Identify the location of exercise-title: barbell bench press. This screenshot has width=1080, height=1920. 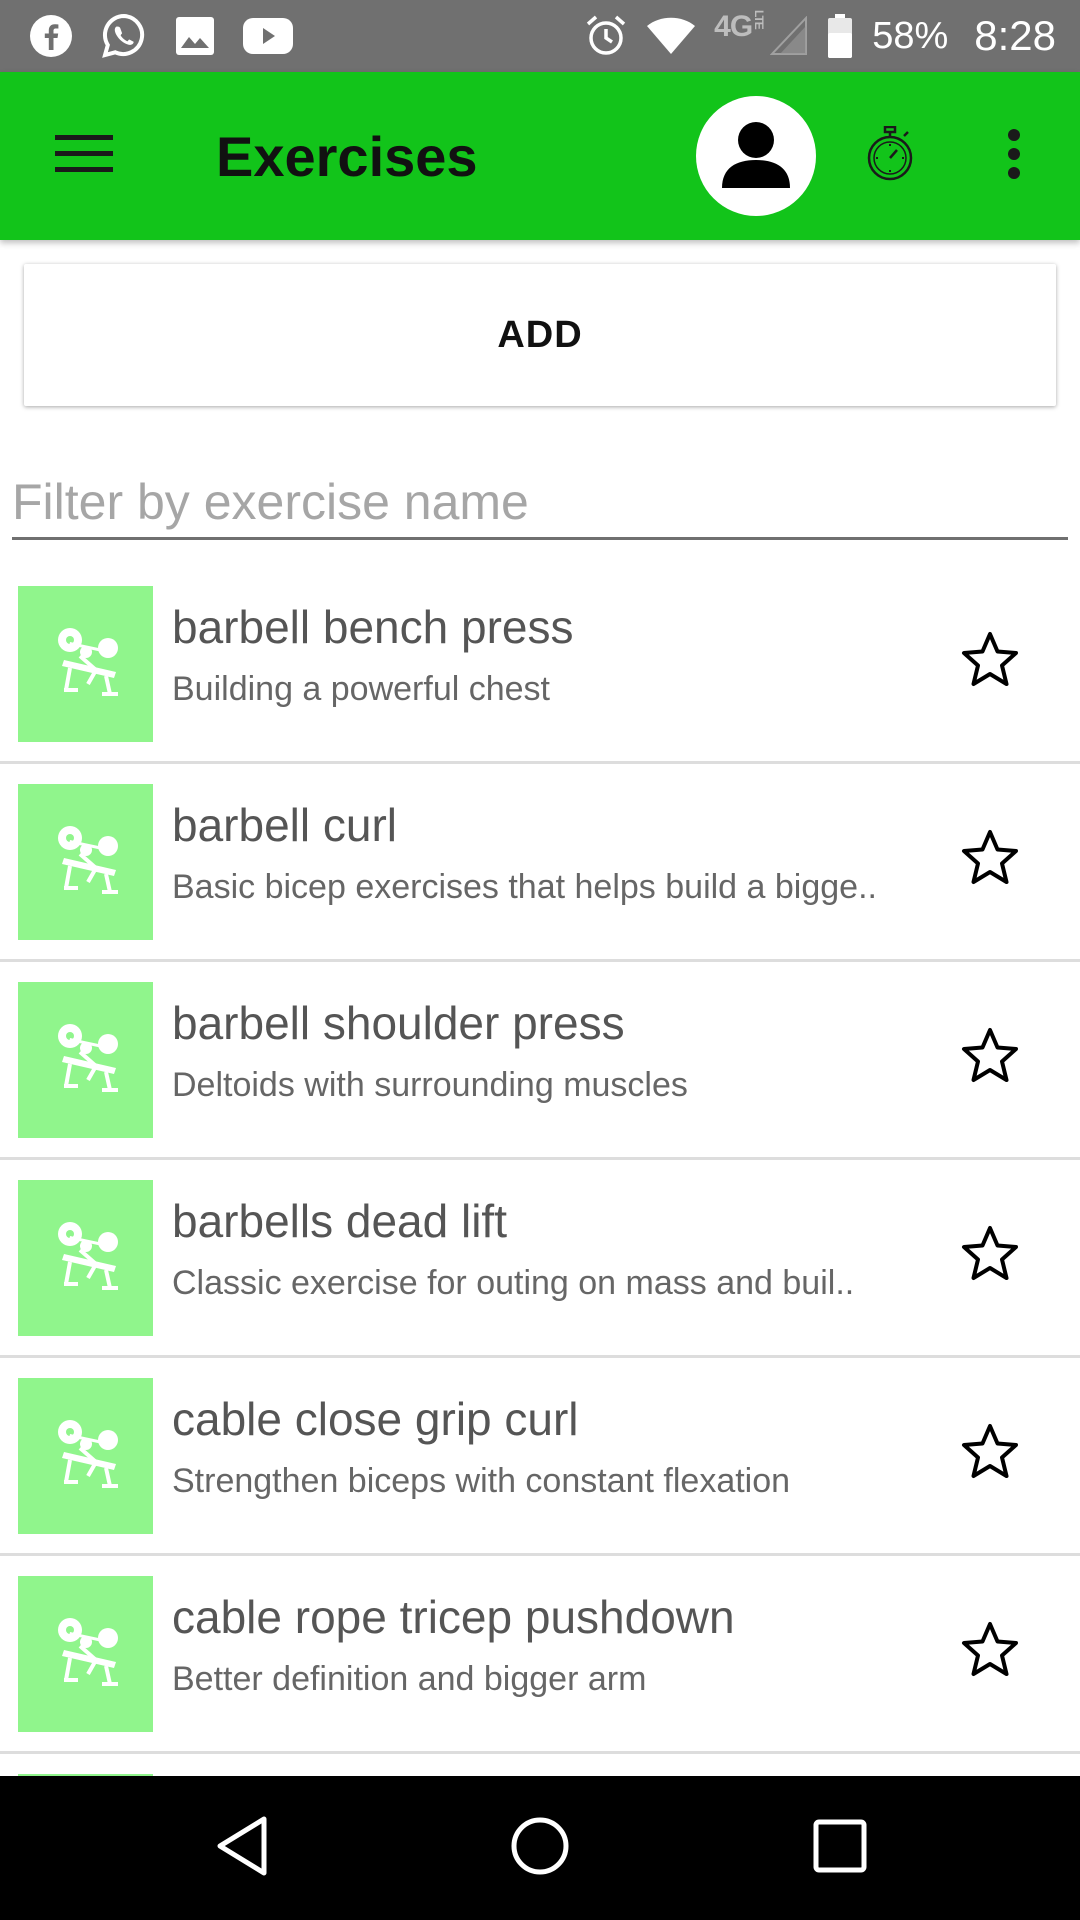
(373, 627).